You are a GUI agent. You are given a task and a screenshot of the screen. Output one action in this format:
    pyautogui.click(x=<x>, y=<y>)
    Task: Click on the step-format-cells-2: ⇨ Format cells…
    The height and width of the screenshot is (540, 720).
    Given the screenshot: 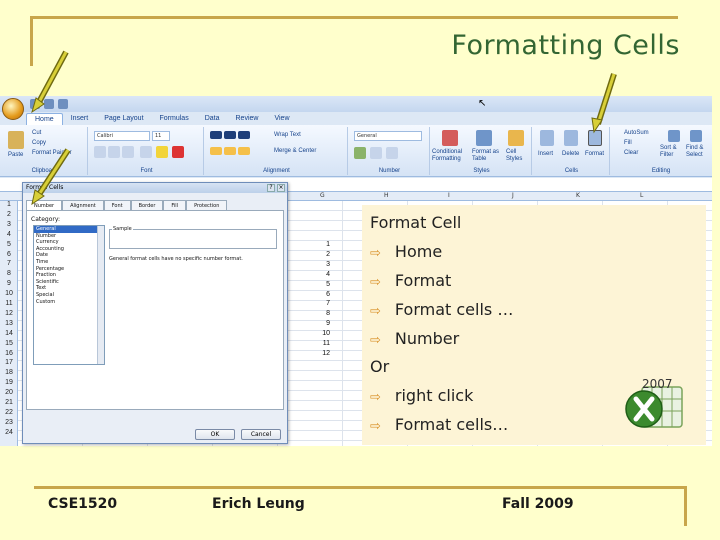 What is the action you would take?
    pyautogui.click(x=439, y=424)
    